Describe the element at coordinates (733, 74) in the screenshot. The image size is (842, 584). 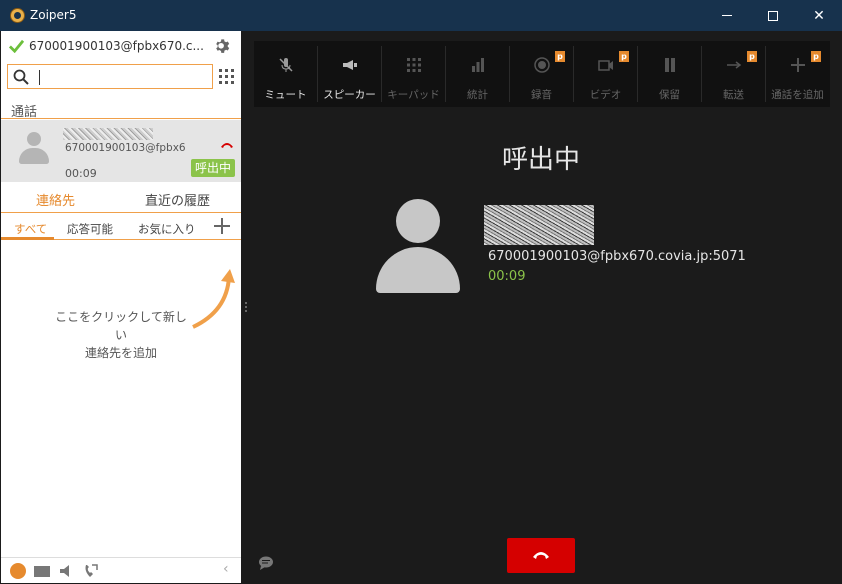
I see `transfer-button: p 転送` at that location.